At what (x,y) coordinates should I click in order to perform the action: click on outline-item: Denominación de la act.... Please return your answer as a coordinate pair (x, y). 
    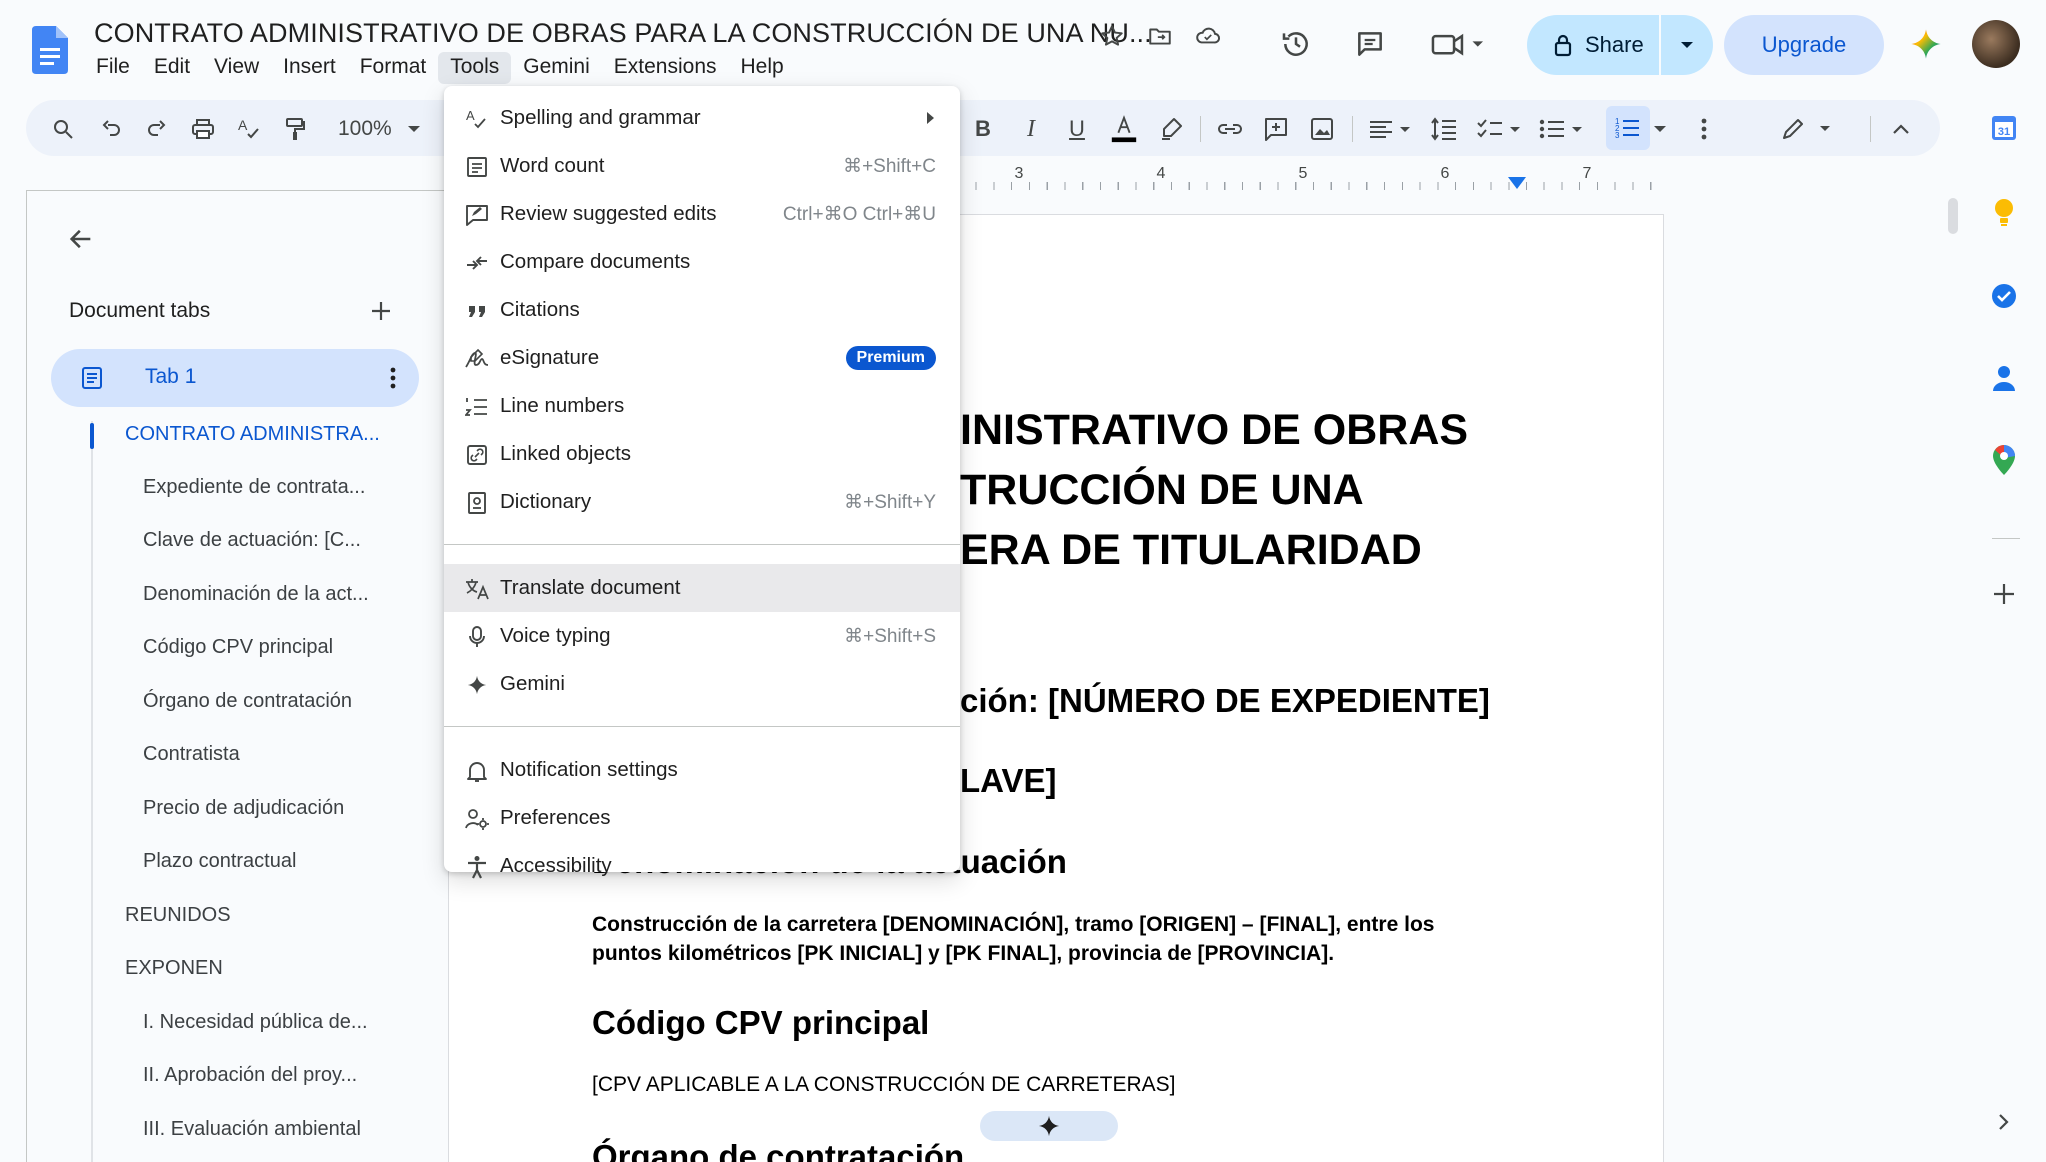
    Looking at the image, I should click on (256, 594).